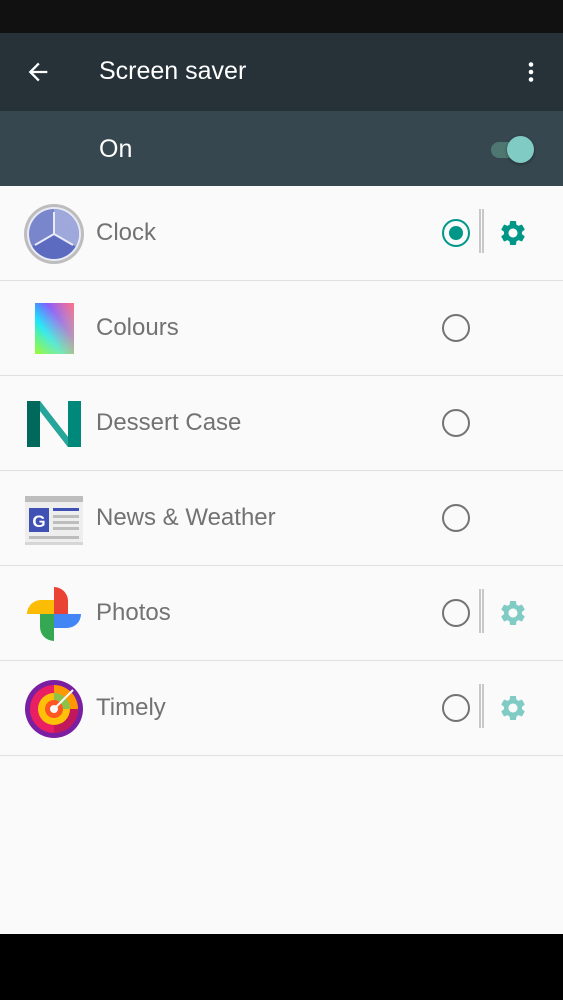 Image resolution: width=563 pixels, height=1000 pixels. I want to click on master-toggle, so click(513, 149).